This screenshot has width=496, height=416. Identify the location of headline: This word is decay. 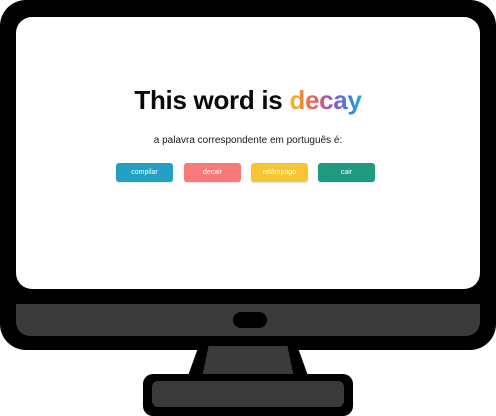
(248, 100).